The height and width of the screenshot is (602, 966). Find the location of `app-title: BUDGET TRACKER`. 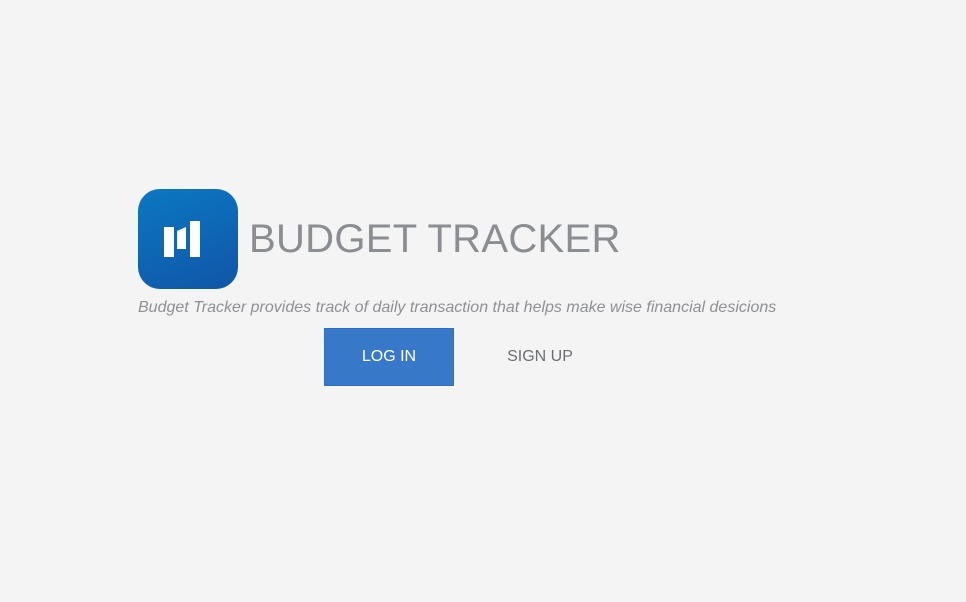

app-title: BUDGET TRACKER is located at coordinates (435, 239).